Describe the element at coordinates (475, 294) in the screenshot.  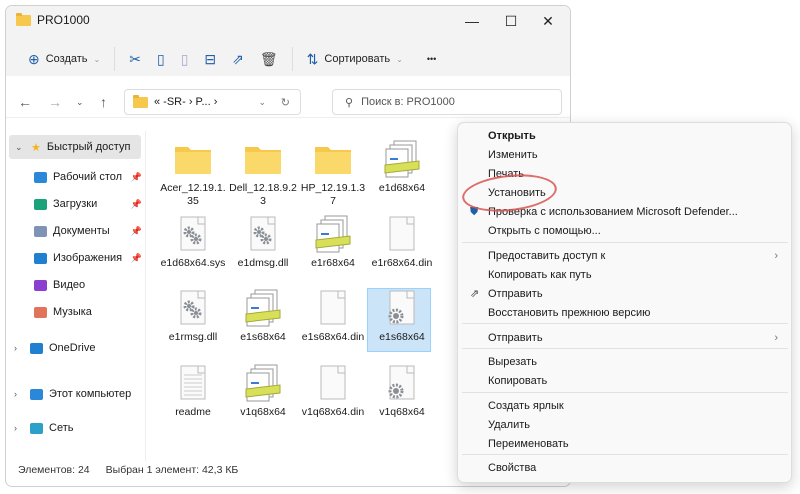
I see `share-icon: ⇗` at that location.